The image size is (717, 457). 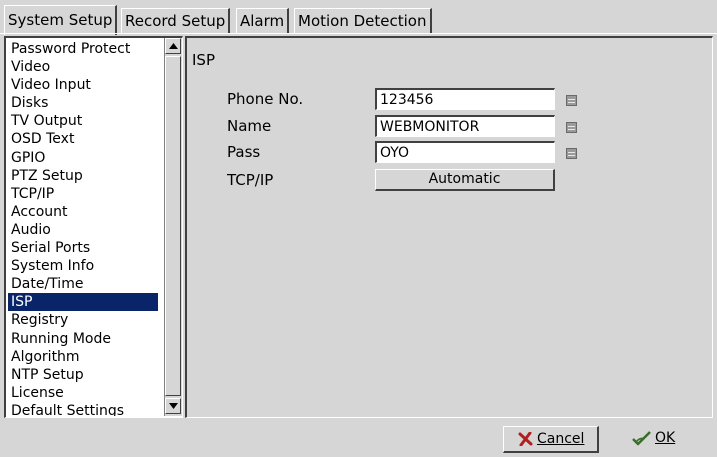 I want to click on ok-button: OK, so click(x=657, y=439).